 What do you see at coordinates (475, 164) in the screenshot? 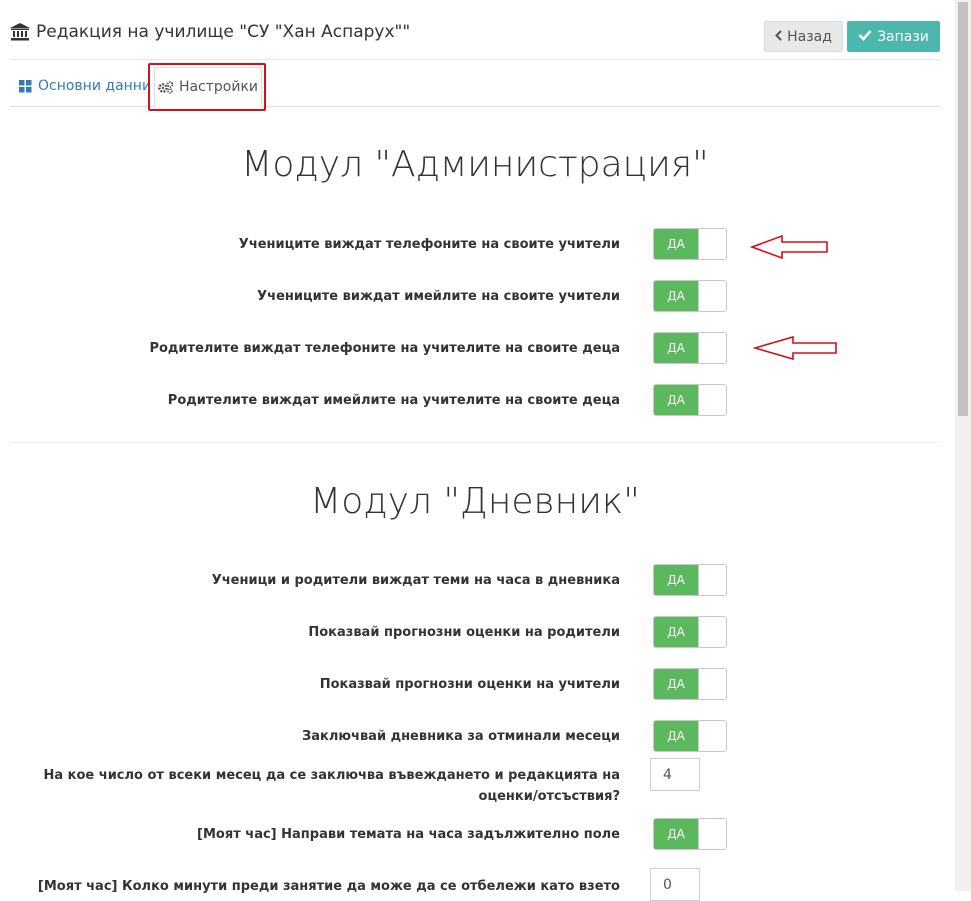
I see `module-administration-title: Модул "Администрация"` at bounding box center [475, 164].